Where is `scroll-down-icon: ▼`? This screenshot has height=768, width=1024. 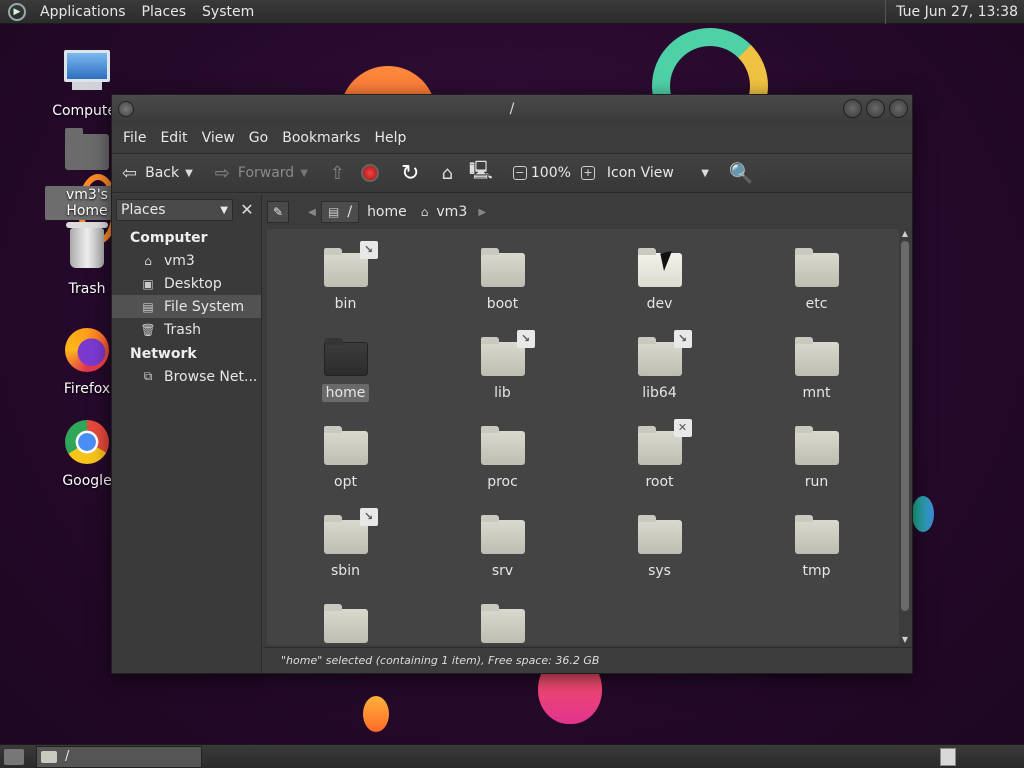 scroll-down-icon: ▼ is located at coordinates (905, 640).